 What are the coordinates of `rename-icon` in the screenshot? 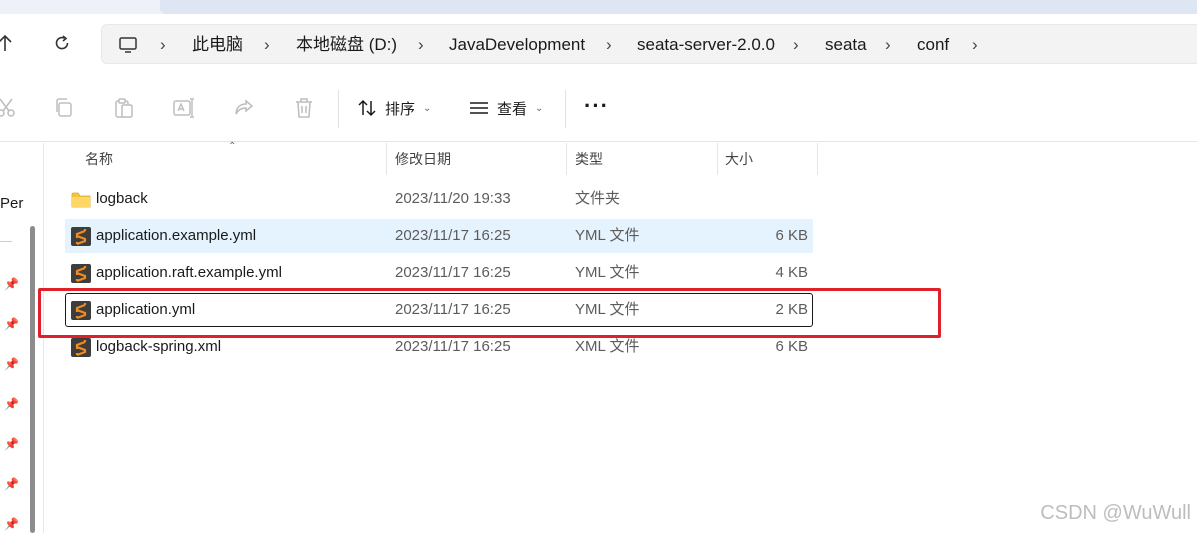 It's located at (184, 108).